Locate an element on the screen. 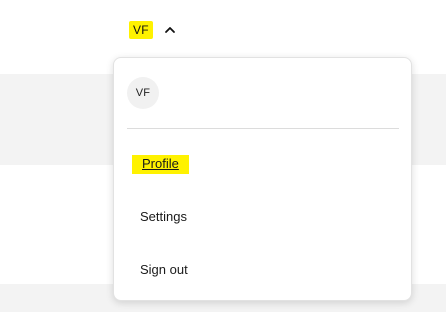 This screenshot has width=446, height=312. menu-item-profile: Profile is located at coordinates (160, 164).